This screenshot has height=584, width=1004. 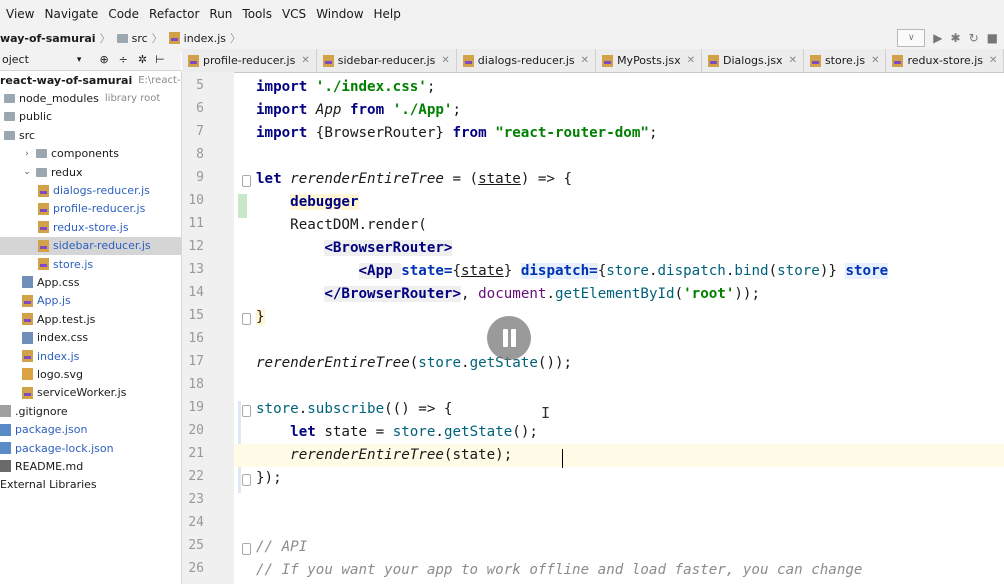 What do you see at coordinates (90, 301) in the screenshot?
I see `tree-item: App.js` at bounding box center [90, 301].